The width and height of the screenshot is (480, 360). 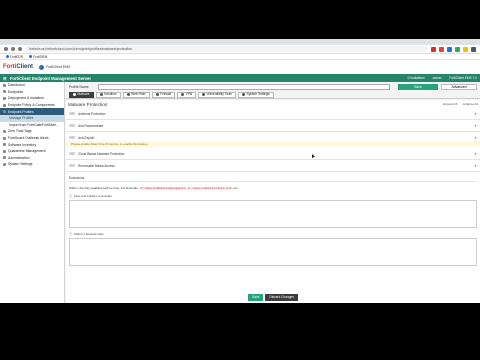 I want to click on cloud-malware-toggle, so click(x=72, y=153).